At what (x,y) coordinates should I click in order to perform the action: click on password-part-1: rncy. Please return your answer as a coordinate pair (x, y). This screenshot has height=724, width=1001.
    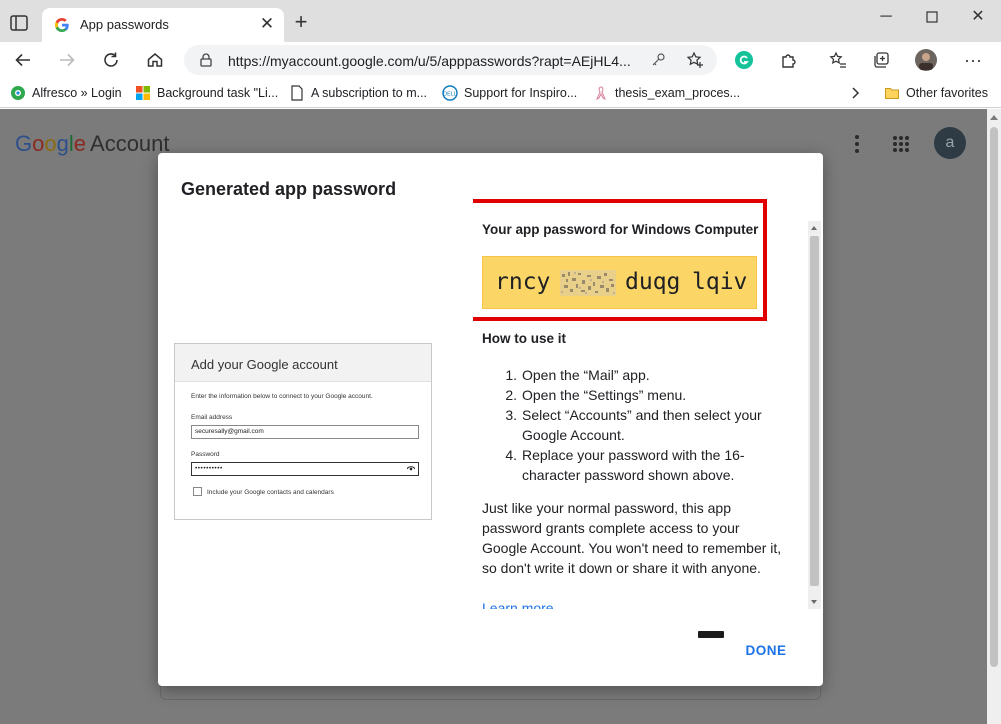
    Looking at the image, I should click on (523, 282).